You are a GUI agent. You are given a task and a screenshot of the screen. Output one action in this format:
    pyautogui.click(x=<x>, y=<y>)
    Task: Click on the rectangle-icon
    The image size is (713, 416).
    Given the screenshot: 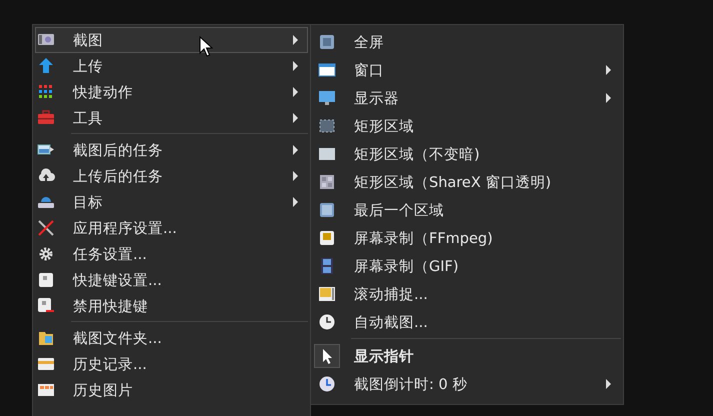 What is the action you would take?
    pyautogui.click(x=327, y=154)
    